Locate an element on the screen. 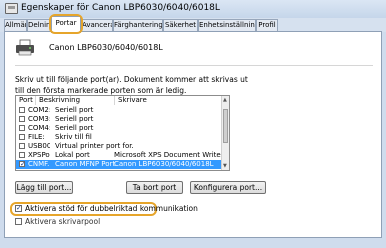 This screenshot has height=248, width=386. tab-profile: Profil is located at coordinates (267, 25).